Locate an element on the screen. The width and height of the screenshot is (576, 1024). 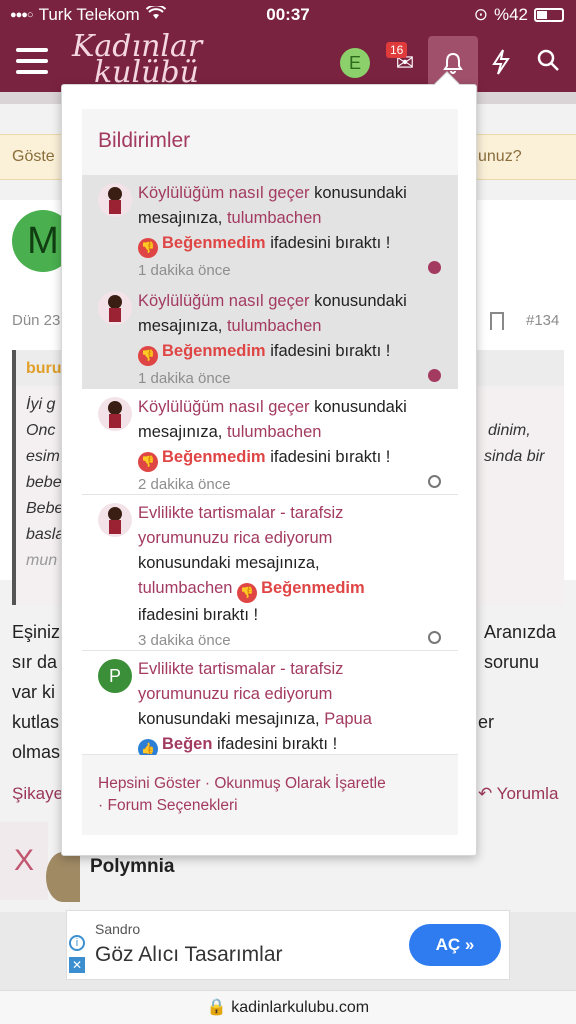
reaction-label: Beğen is located at coordinates (187, 744).